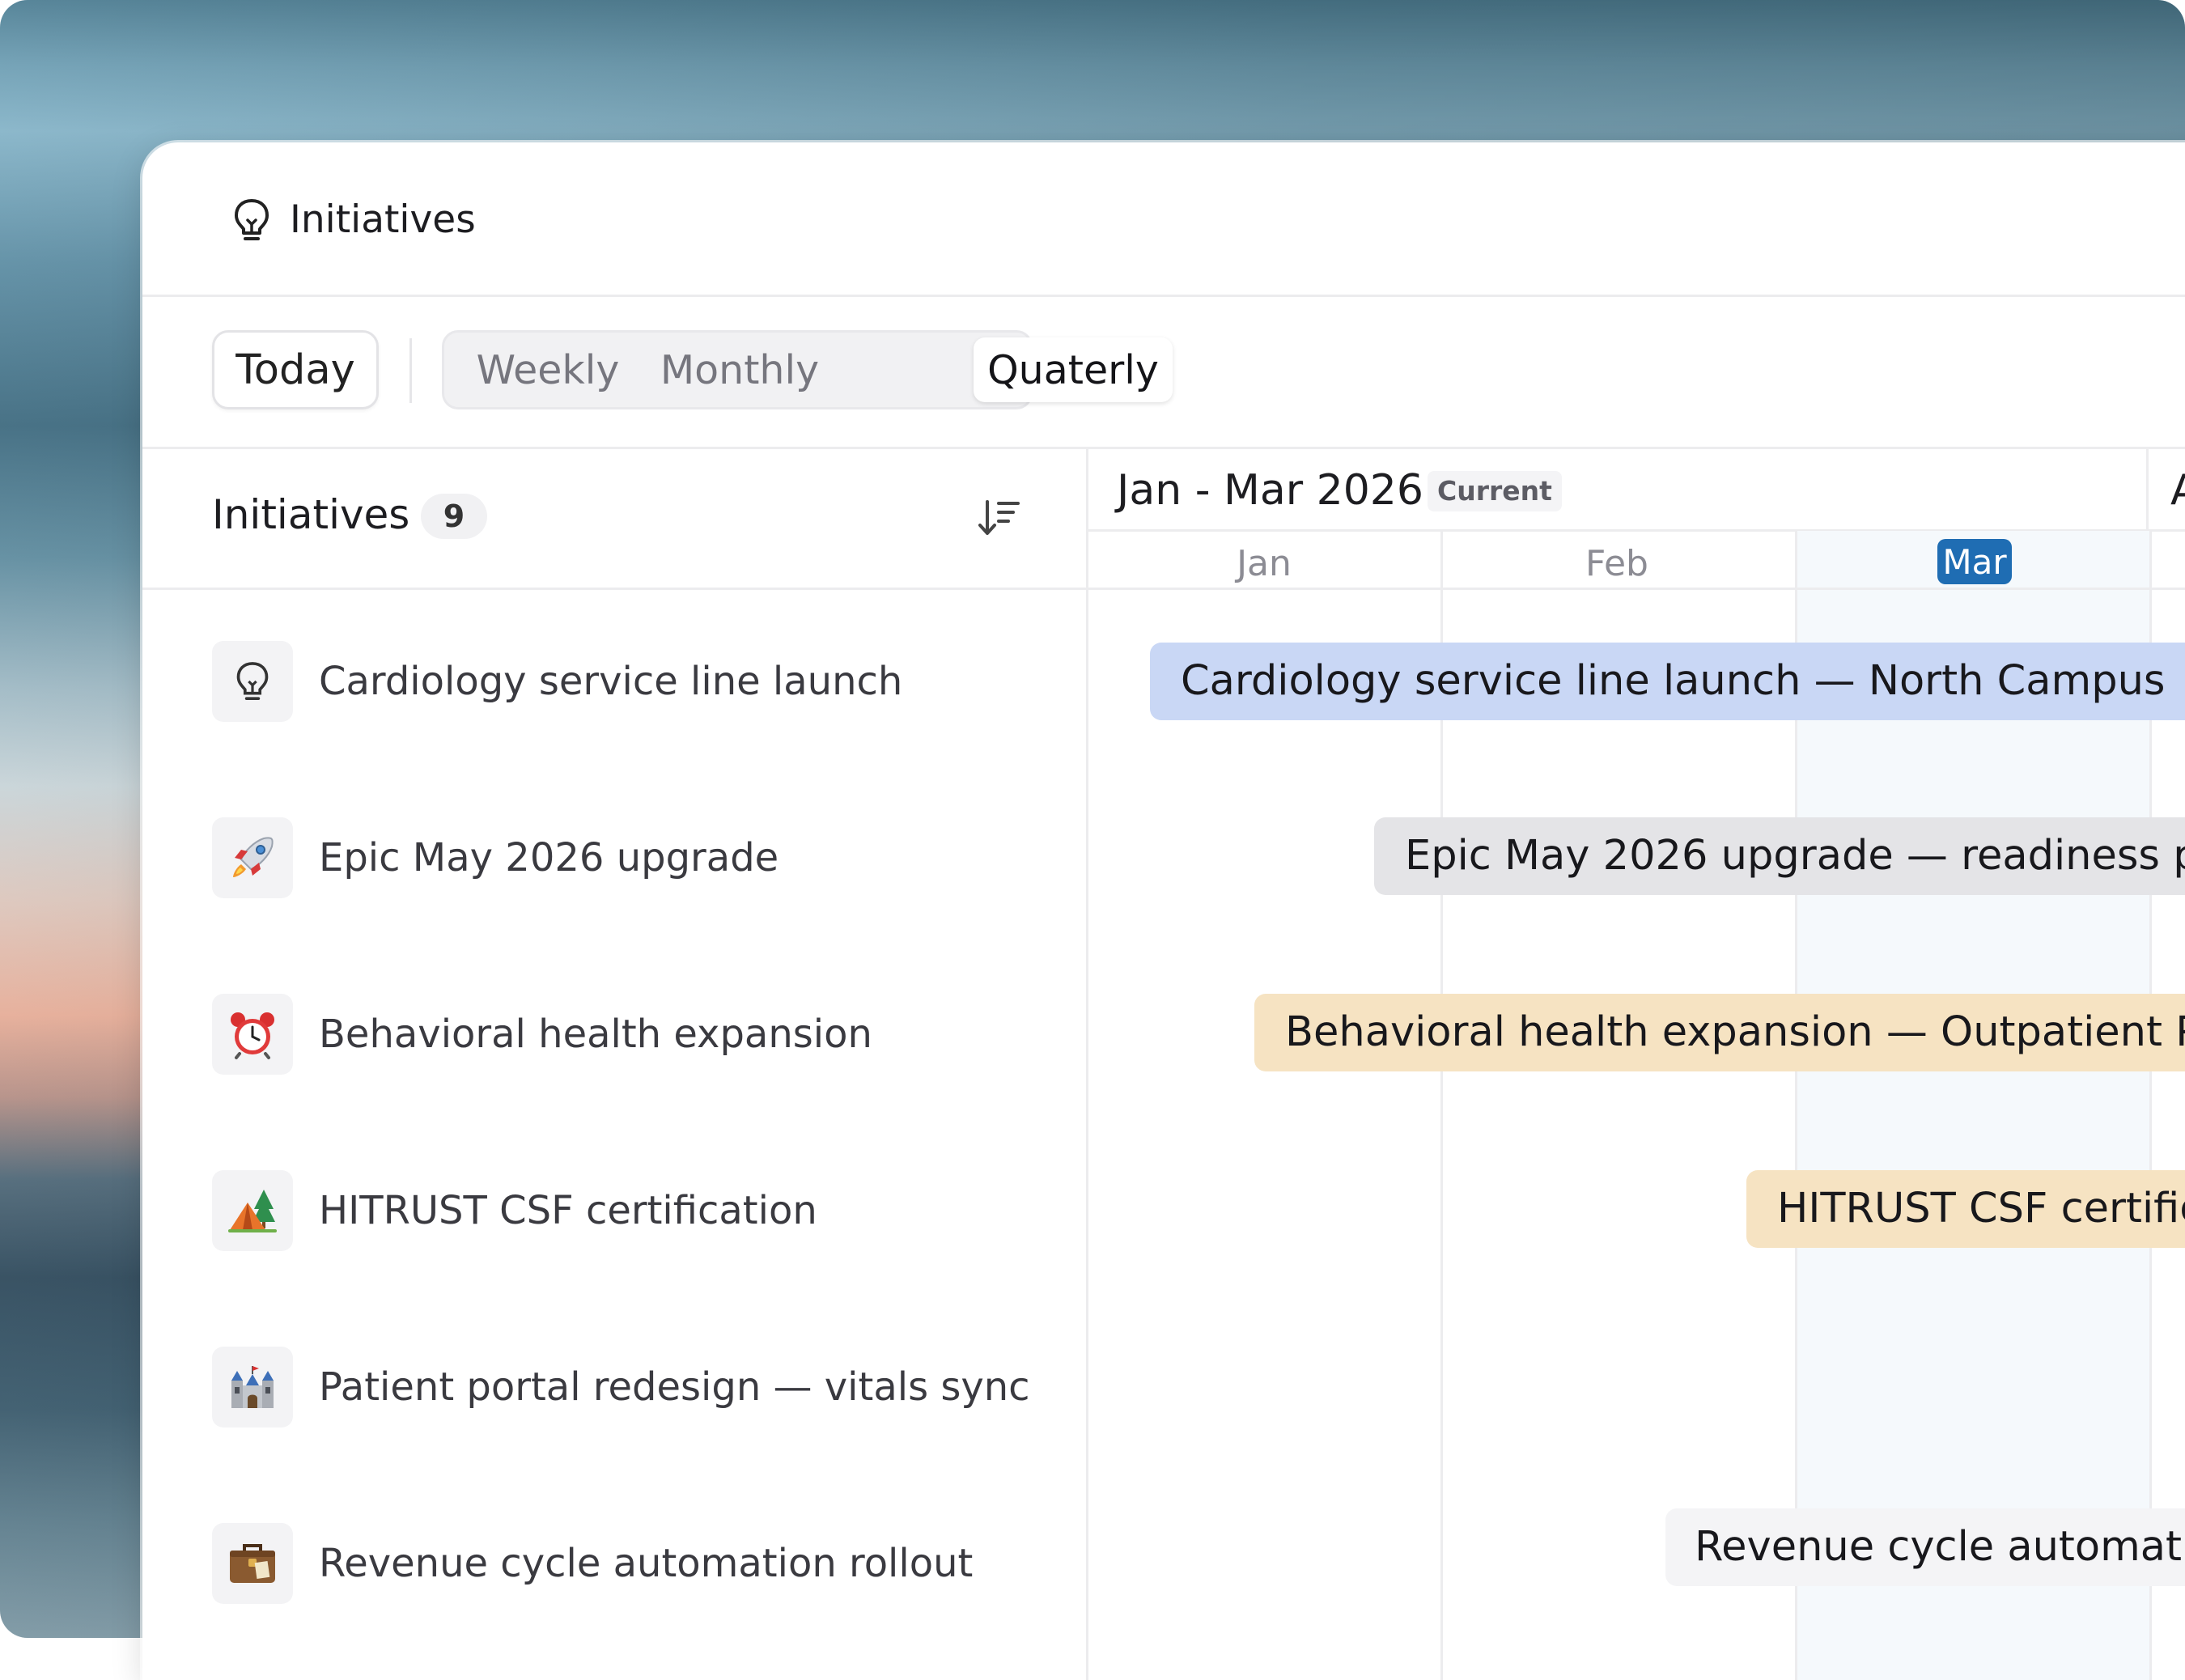  I want to click on page-title: Initiatives, so click(383, 219).